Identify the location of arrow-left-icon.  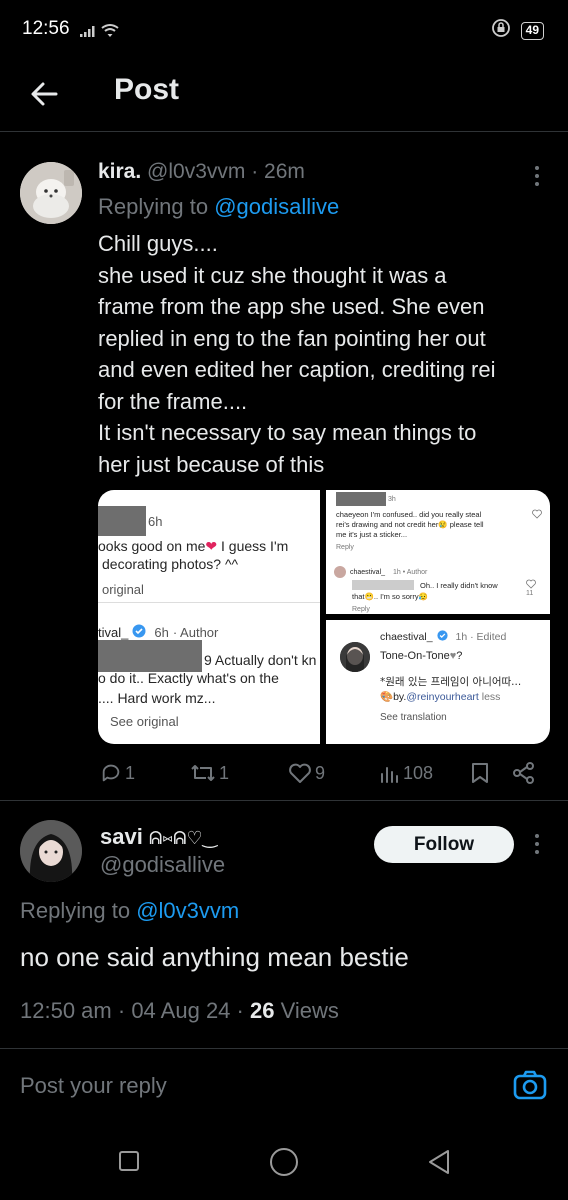
(44, 94).